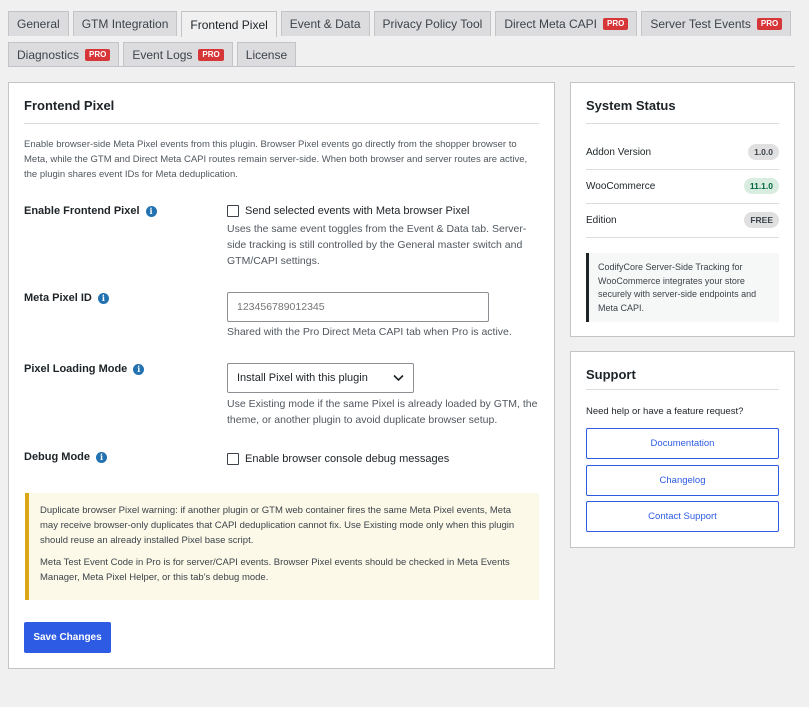 This screenshot has width=809, height=707. I want to click on status-row-addon-version: Addon Version 1.0.0, so click(682, 152).